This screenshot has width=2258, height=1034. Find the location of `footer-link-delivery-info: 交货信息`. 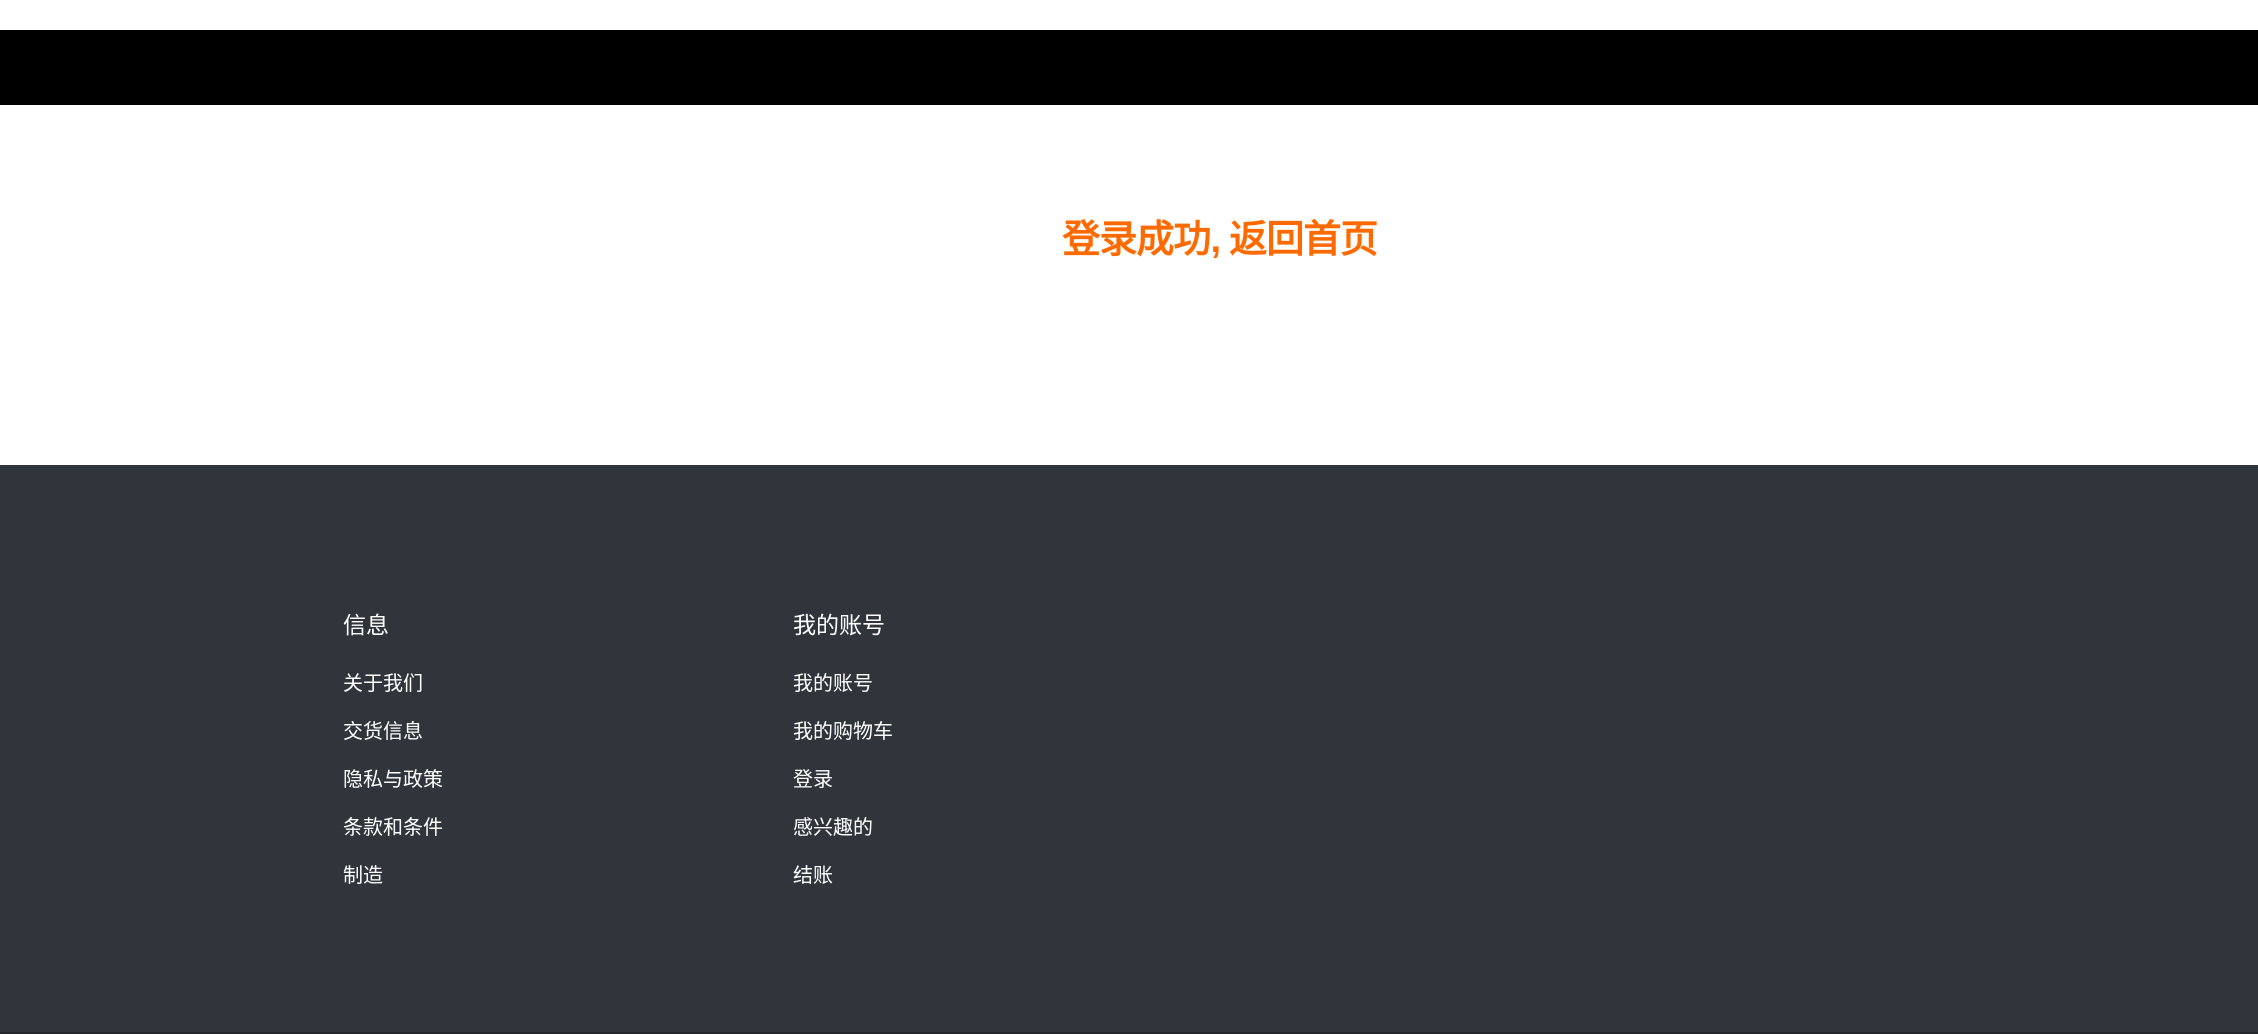

footer-link-delivery-info: 交货信息 is located at coordinates (383, 731).